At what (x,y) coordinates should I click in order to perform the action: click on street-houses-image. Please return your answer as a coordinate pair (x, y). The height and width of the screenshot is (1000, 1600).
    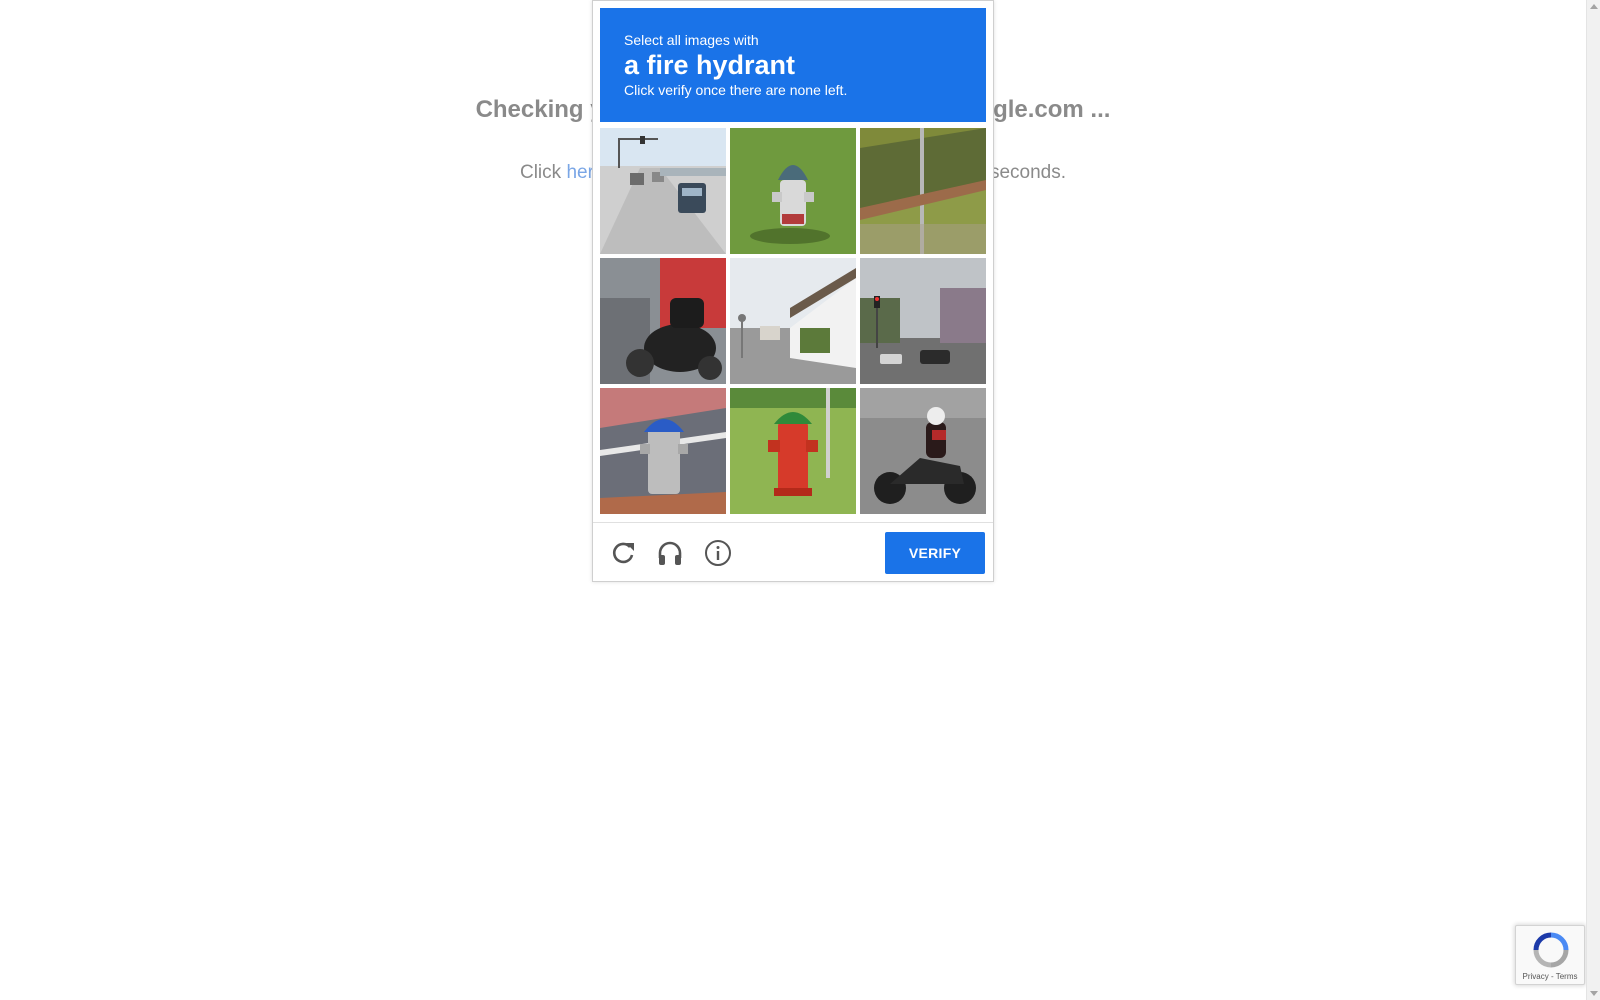
    Looking at the image, I should click on (793, 321).